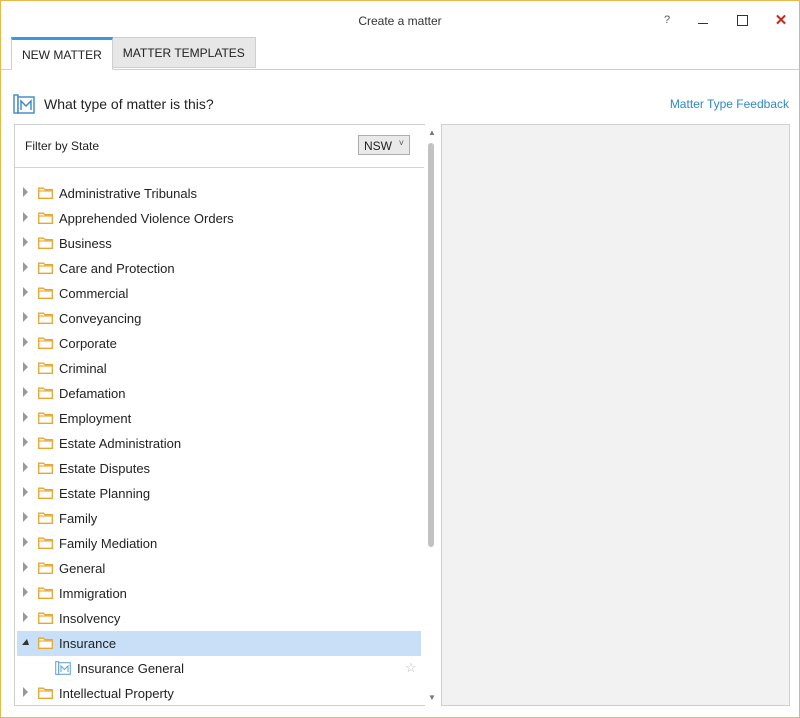 The height and width of the screenshot is (718, 800). Describe the element at coordinates (128, 193) in the screenshot. I see `tree-item-label: Administrative Tribunals` at that location.